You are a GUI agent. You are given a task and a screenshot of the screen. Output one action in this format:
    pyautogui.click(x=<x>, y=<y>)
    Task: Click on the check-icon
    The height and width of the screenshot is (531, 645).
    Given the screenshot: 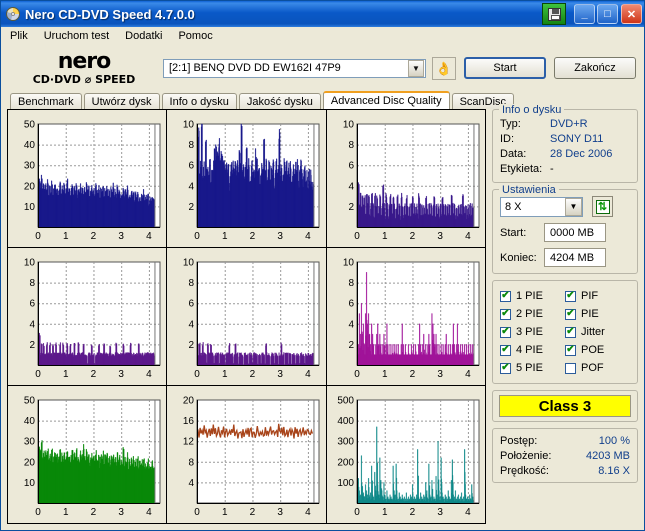 What is the action you would take?
    pyautogui.click(x=570, y=368)
    